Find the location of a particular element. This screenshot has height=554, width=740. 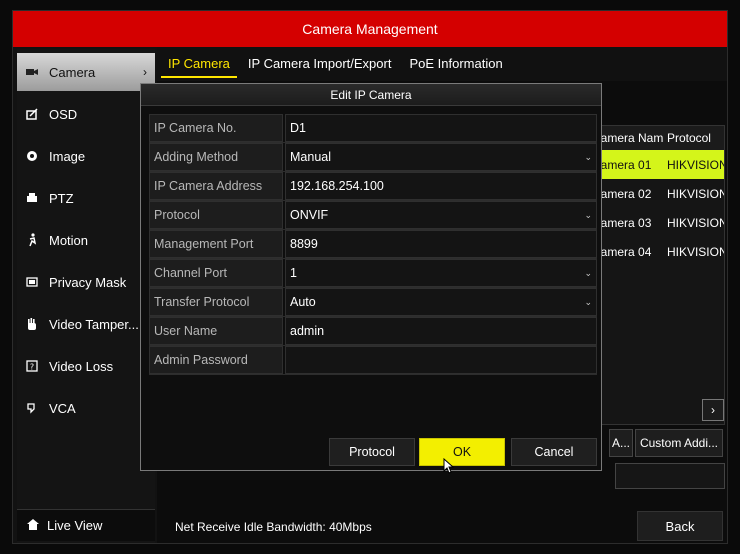

channel-port-label: Channel Port is located at coordinates (216, 273).